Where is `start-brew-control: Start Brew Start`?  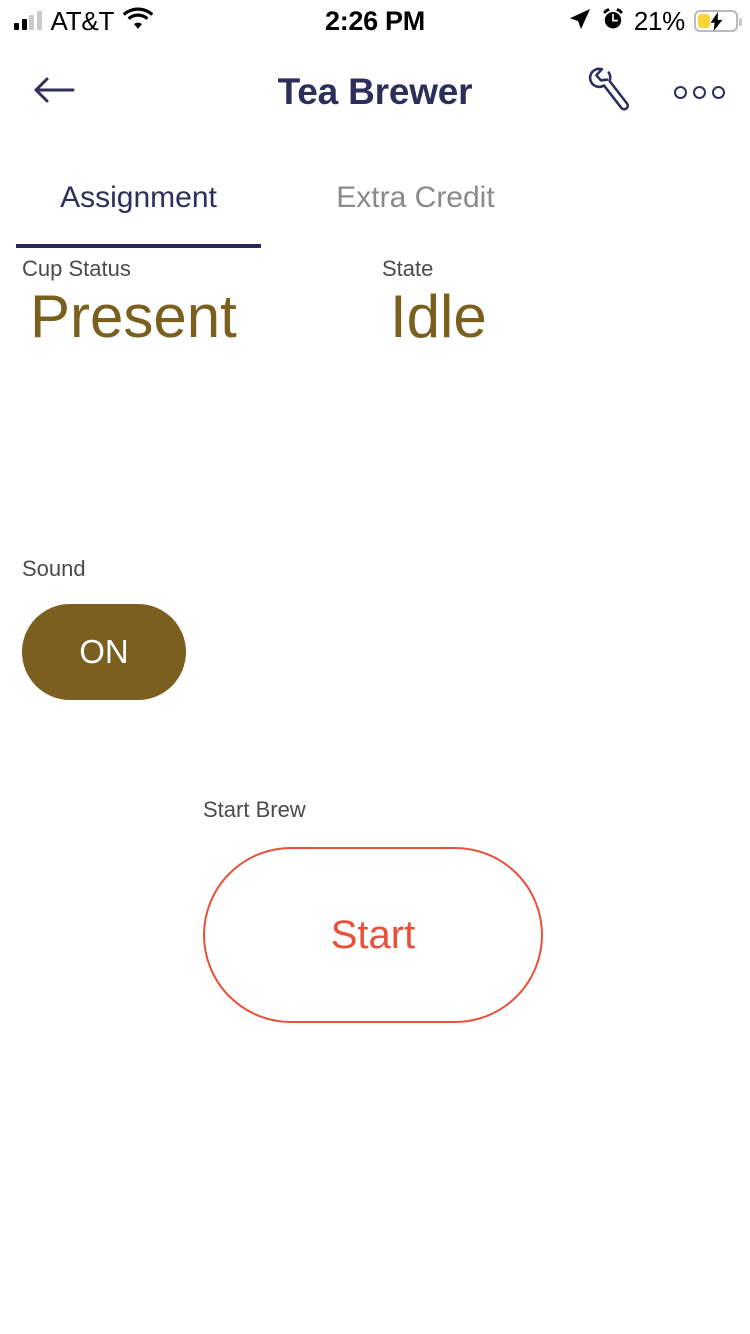 start-brew-control: Start Brew Start is located at coordinates (373, 910).